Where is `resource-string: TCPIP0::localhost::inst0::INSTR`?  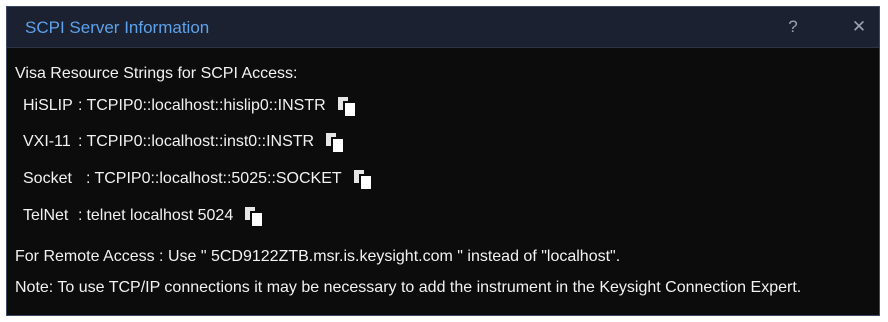 resource-string: TCPIP0::localhost::inst0::INSTR is located at coordinates (200, 141).